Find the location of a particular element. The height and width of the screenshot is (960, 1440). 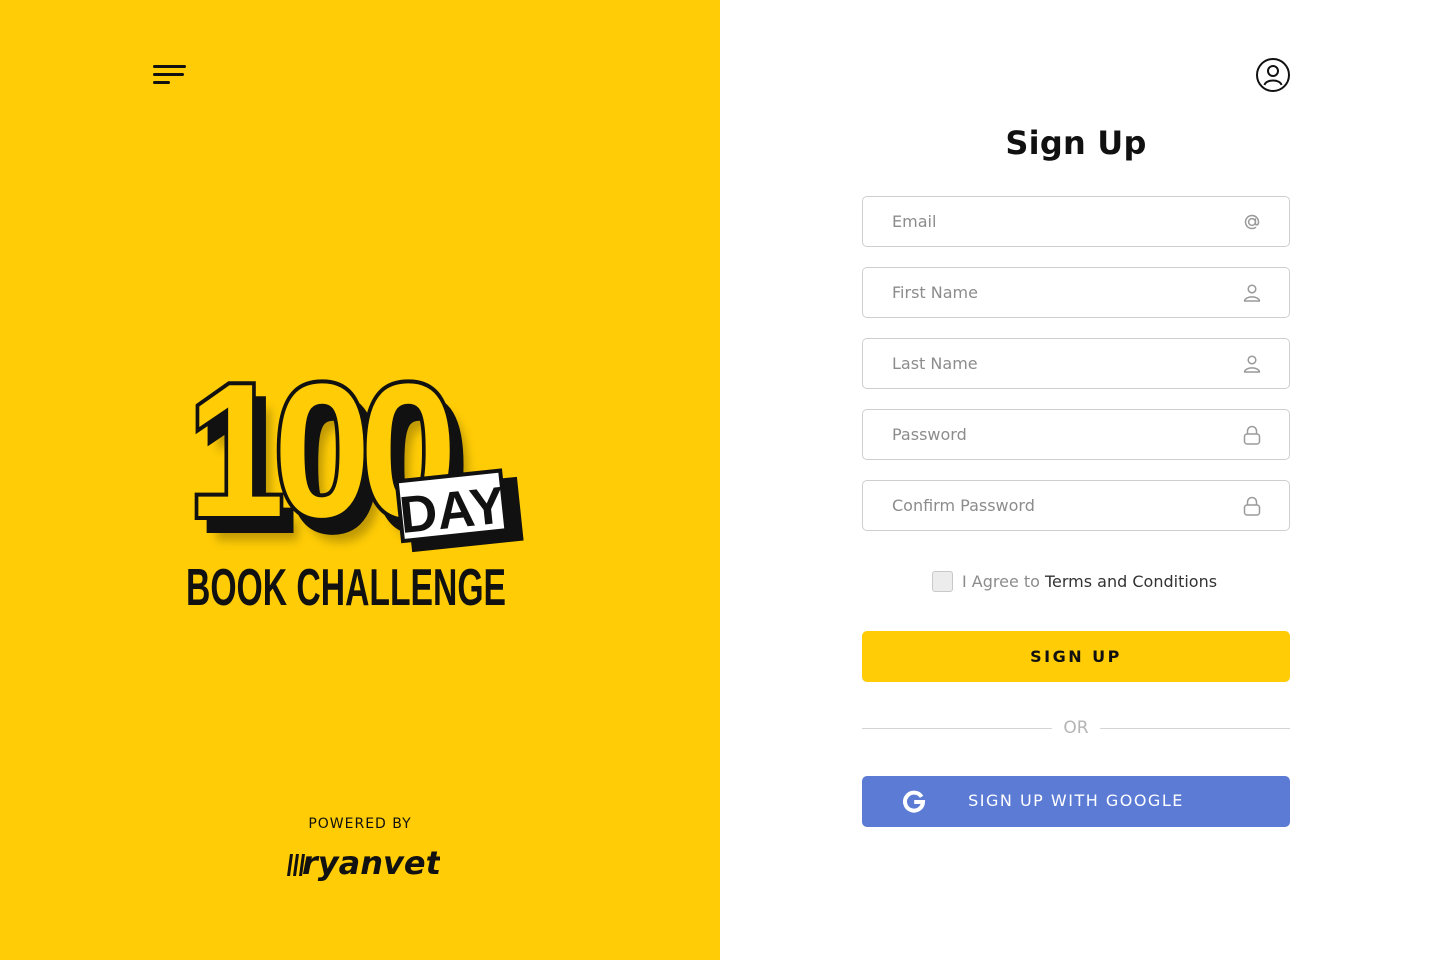

last-name-input is located at coordinates (1076, 363).